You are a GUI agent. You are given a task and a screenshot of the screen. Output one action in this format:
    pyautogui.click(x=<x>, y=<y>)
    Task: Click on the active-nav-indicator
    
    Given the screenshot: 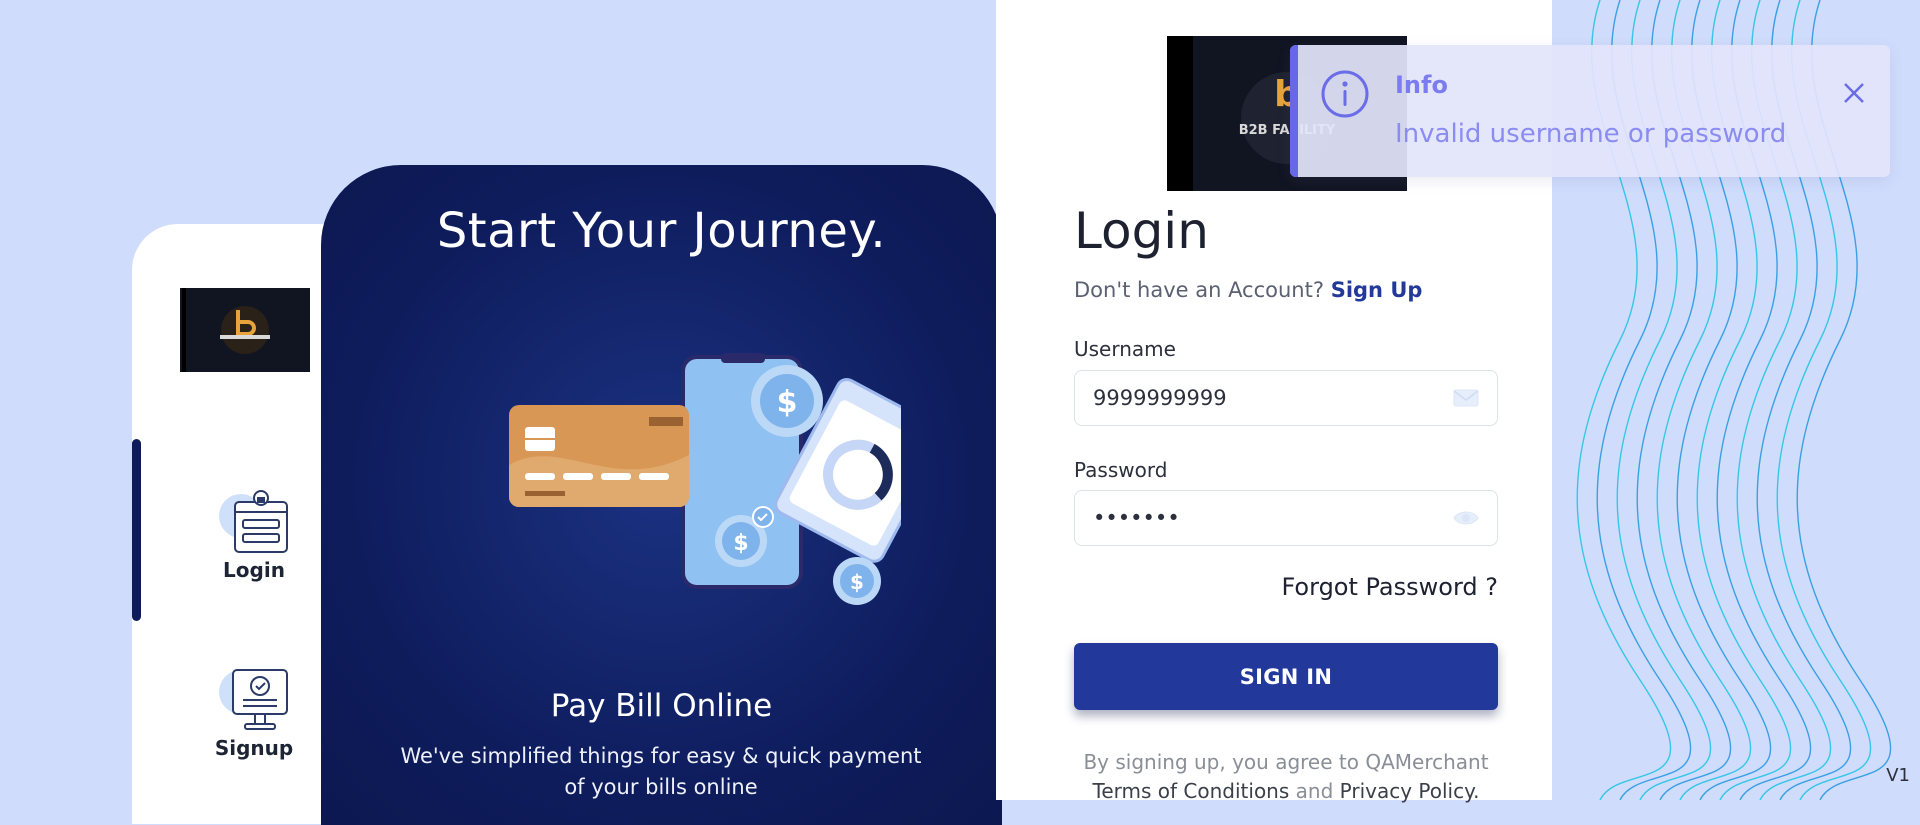 What is the action you would take?
    pyautogui.click(x=136, y=530)
    